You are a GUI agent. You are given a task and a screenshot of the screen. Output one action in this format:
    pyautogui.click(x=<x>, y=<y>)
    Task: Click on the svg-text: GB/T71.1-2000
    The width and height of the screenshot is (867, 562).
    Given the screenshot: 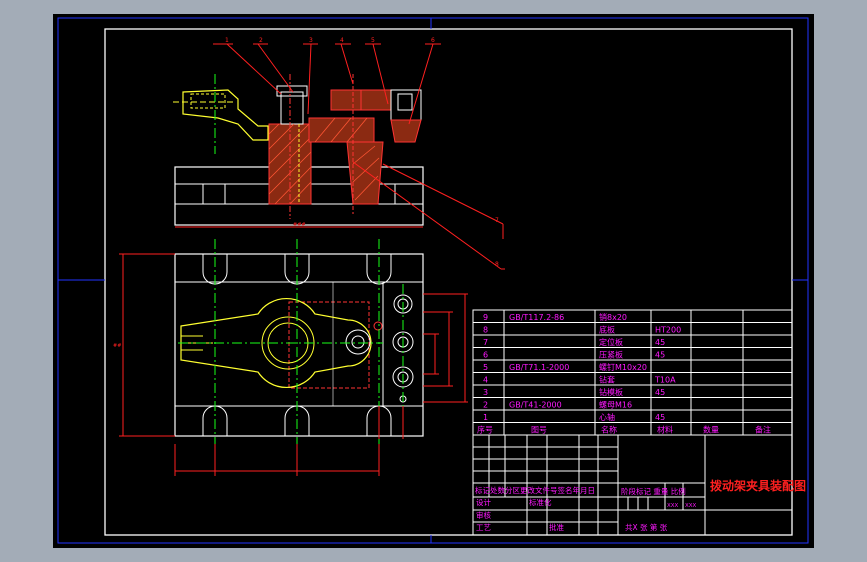 What is the action you would take?
    pyautogui.click(x=539, y=367)
    